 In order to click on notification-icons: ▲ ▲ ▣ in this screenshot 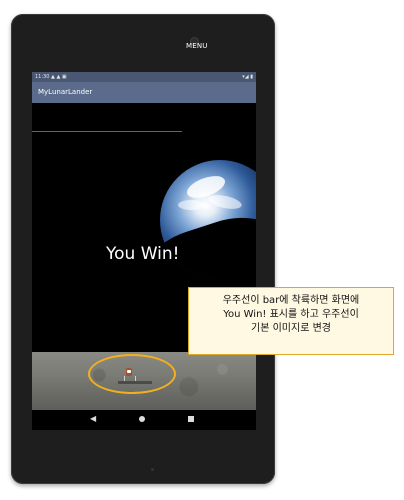, I will do `click(59, 77)`.